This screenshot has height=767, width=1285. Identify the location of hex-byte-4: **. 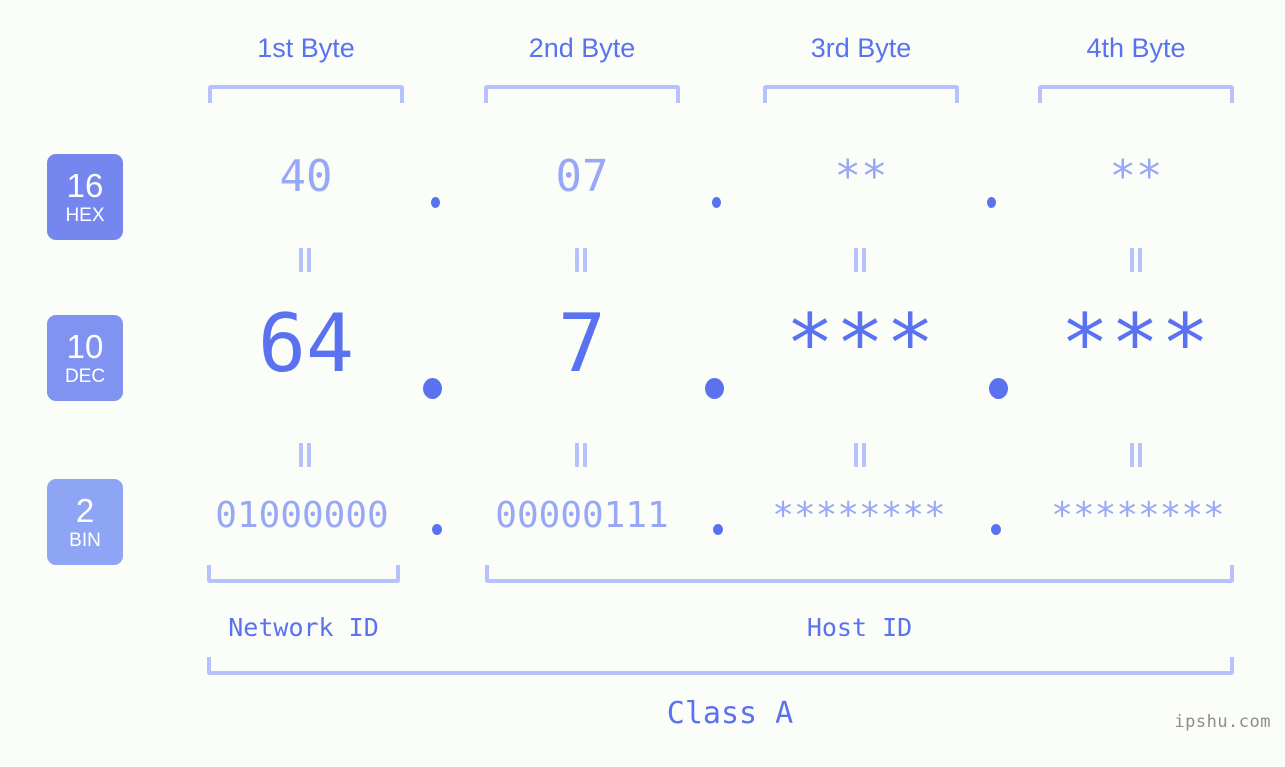
(1136, 176).